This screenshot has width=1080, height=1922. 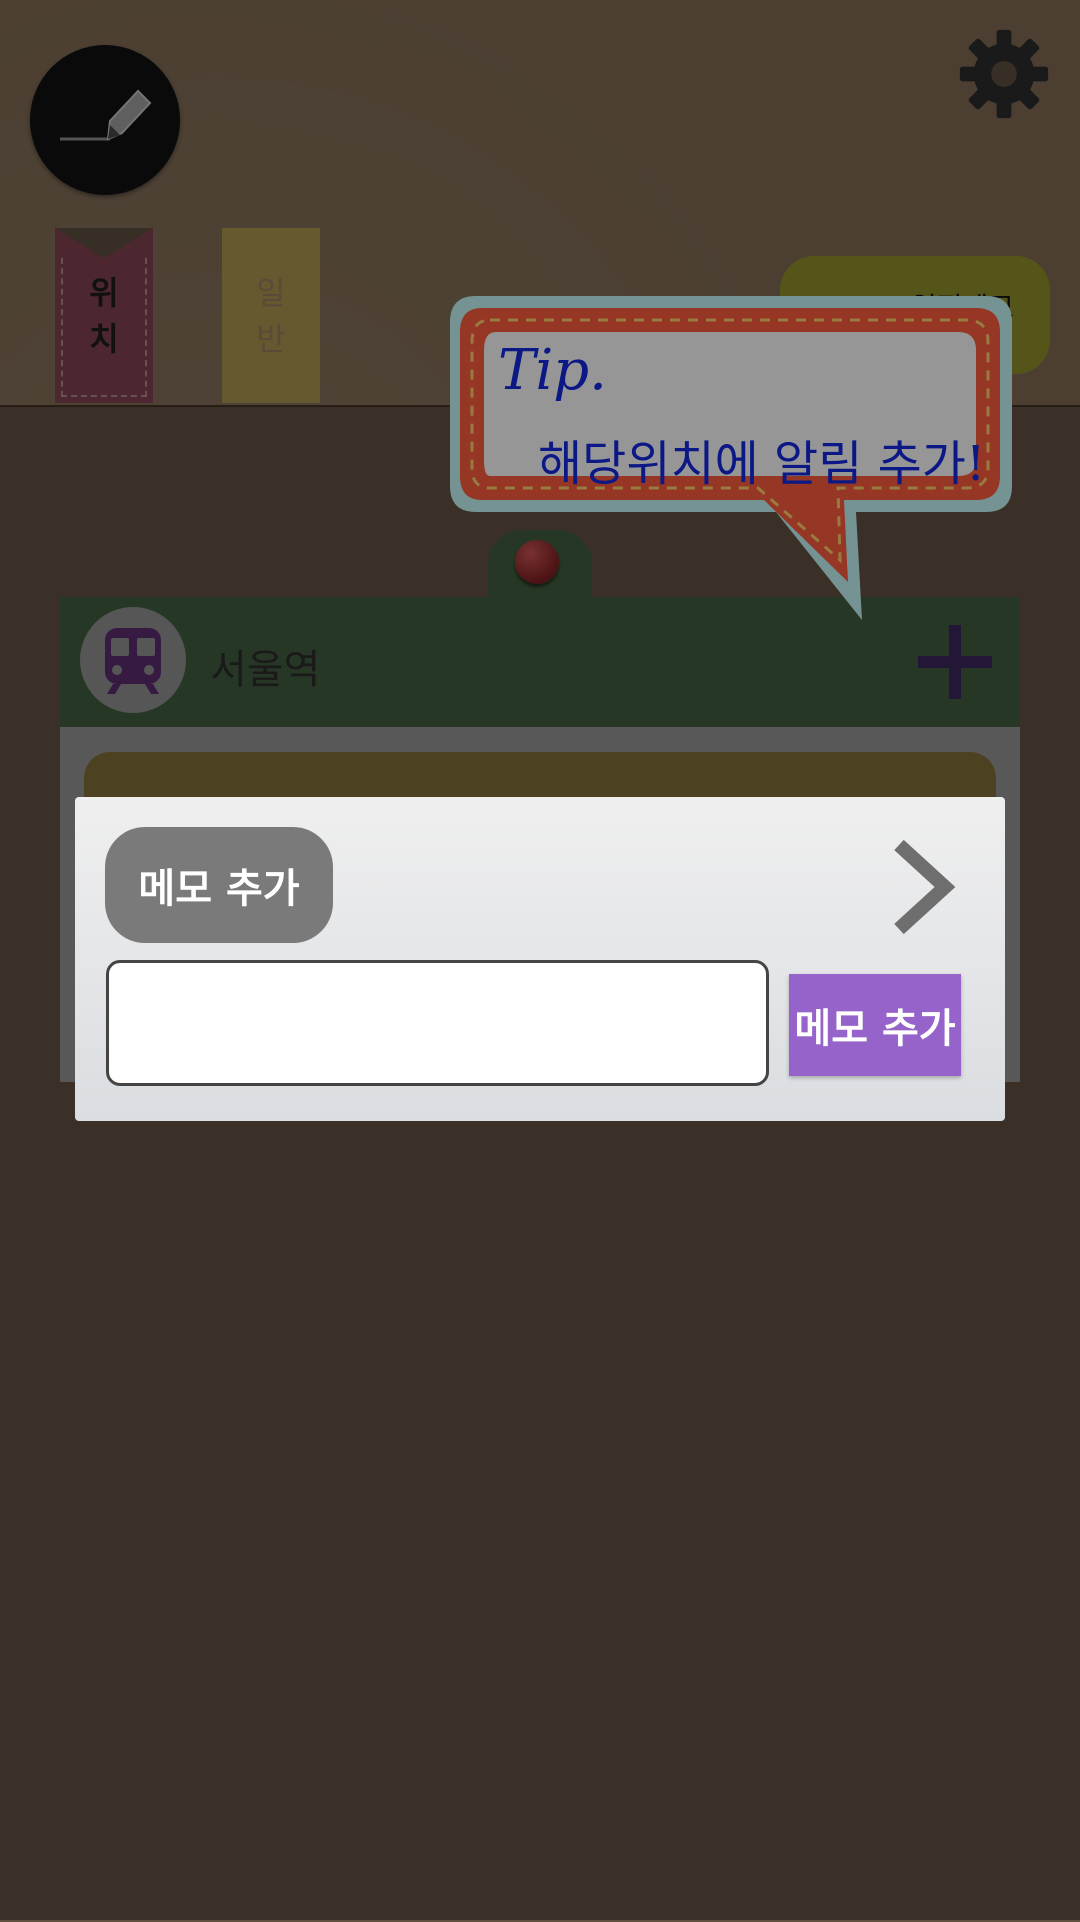 I want to click on add-memo-dialog: 메모 추가 메모 추가, so click(x=540, y=959).